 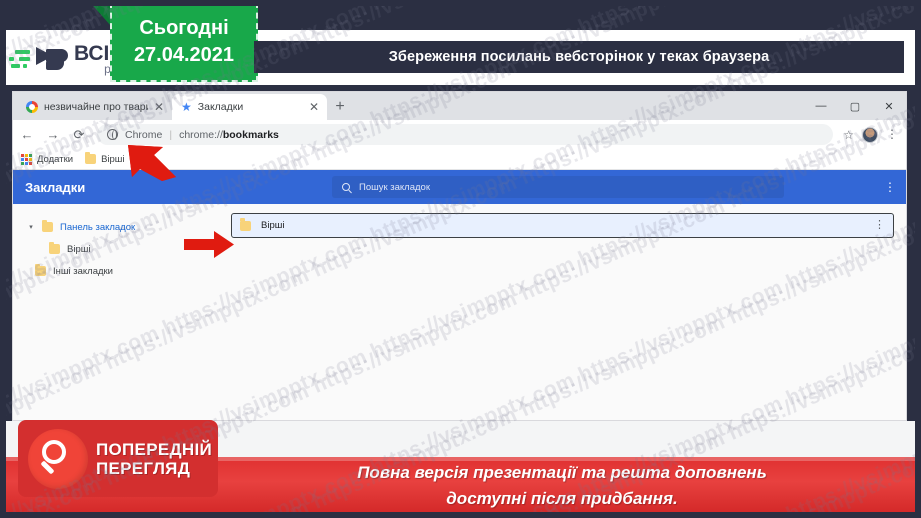 What do you see at coordinates (184, 28) in the screenshot?
I see `today-label: Сьогодні` at bounding box center [184, 28].